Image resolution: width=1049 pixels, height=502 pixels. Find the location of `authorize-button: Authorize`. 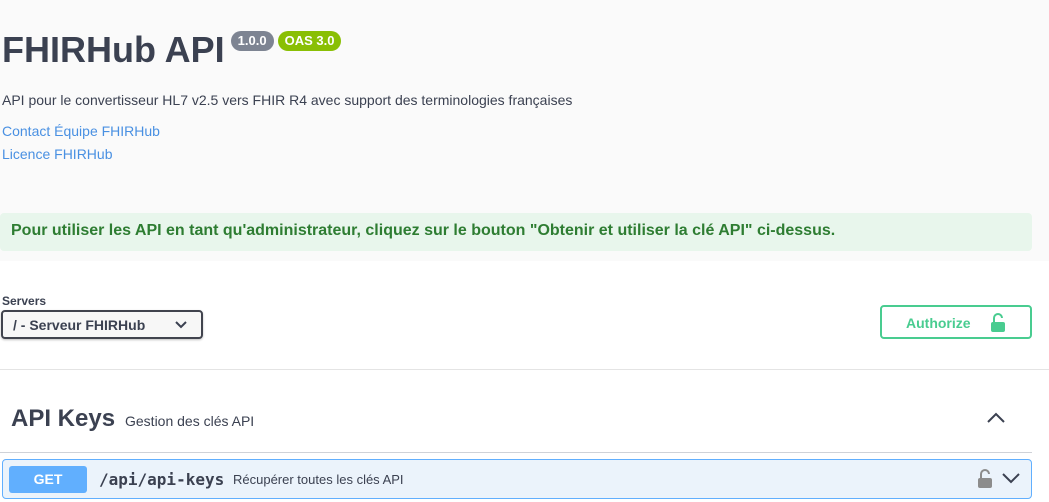

authorize-button: Authorize is located at coordinates (956, 322).